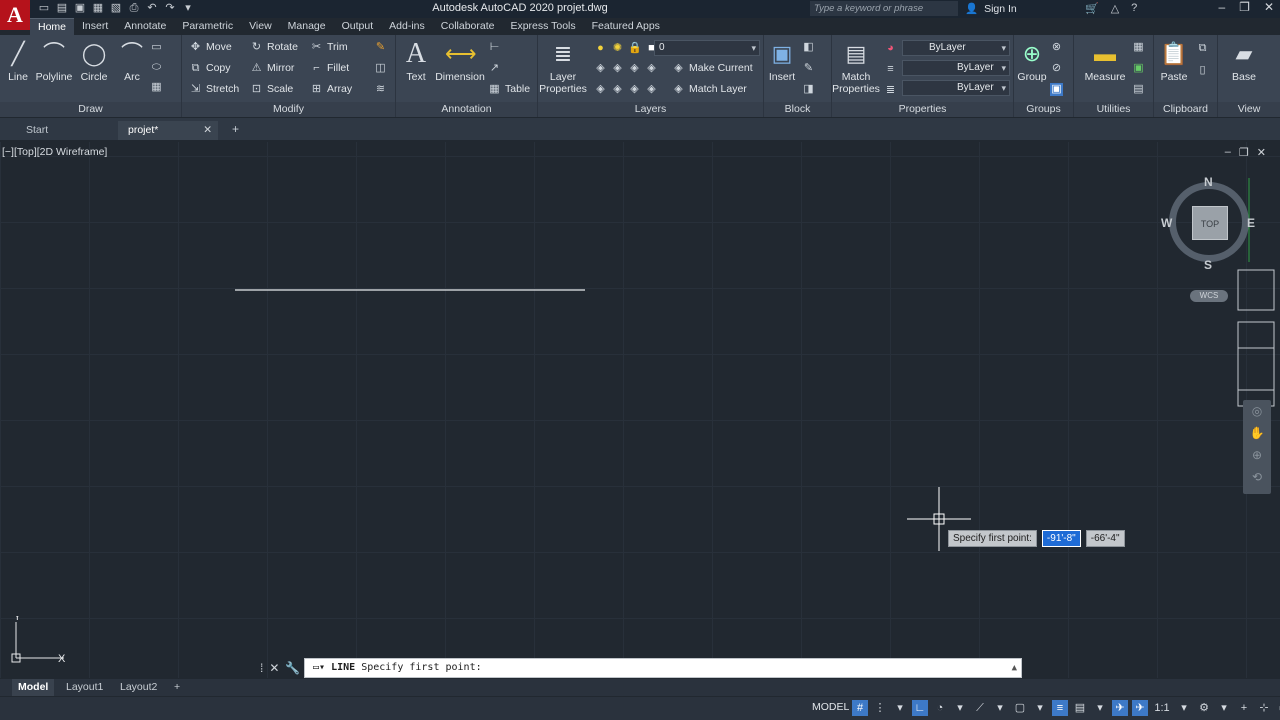 Image resolution: width=1280 pixels, height=720 pixels. Describe the element at coordinates (1257, 477) in the screenshot. I see `orbit-icon: ⟲` at that location.